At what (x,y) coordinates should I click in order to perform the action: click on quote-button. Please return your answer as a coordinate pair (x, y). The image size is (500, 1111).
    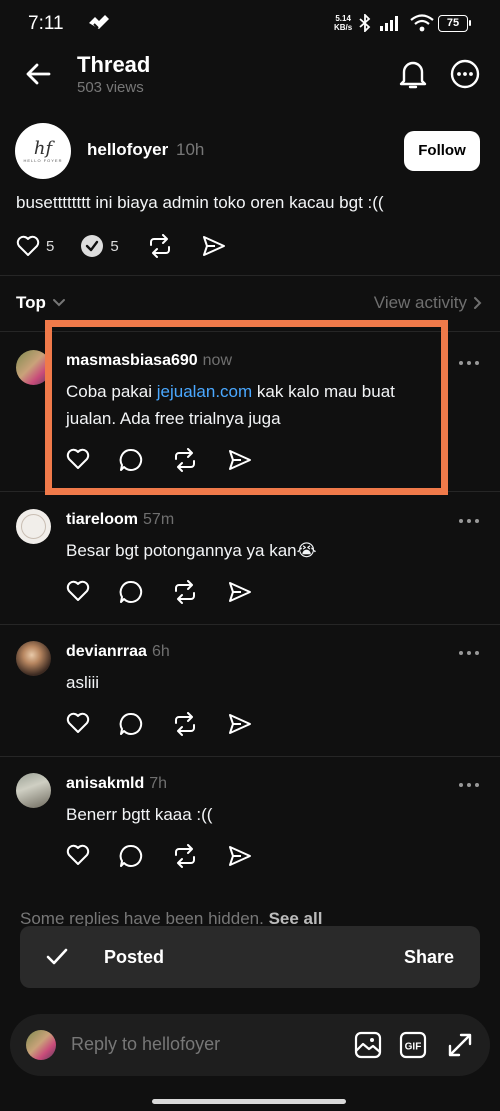
    Looking at the image, I should click on (160, 246).